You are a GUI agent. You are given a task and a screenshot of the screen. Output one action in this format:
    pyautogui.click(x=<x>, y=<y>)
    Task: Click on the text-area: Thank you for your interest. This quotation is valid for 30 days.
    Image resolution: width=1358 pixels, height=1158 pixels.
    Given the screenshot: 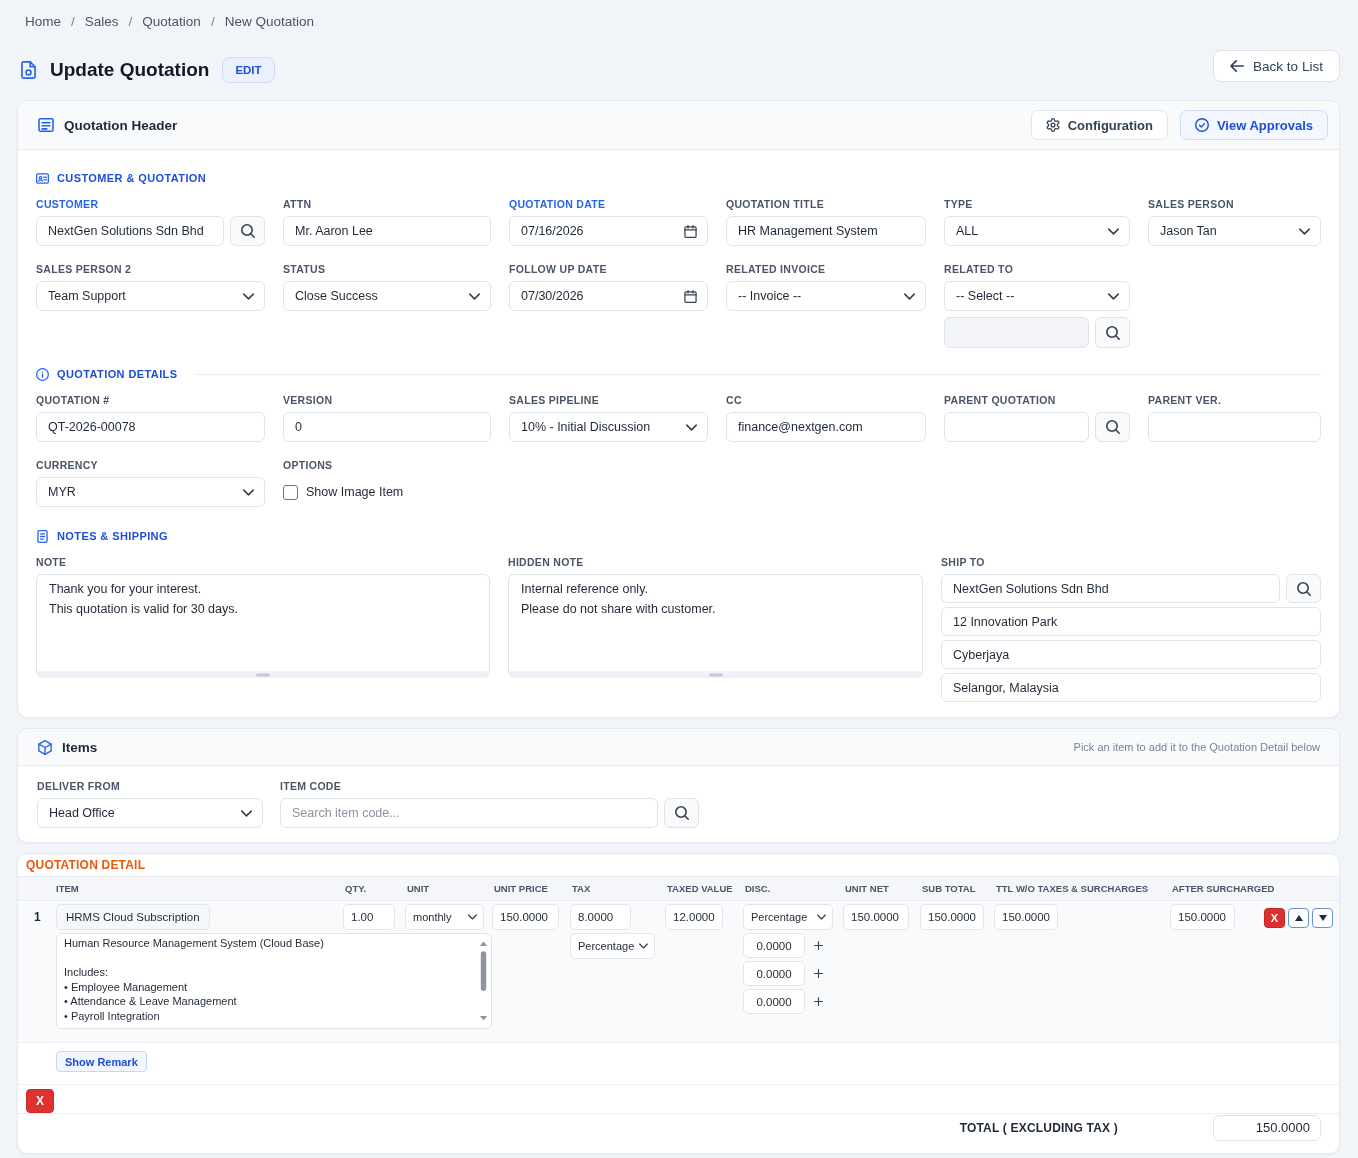 What is the action you would take?
    pyautogui.click(x=263, y=626)
    